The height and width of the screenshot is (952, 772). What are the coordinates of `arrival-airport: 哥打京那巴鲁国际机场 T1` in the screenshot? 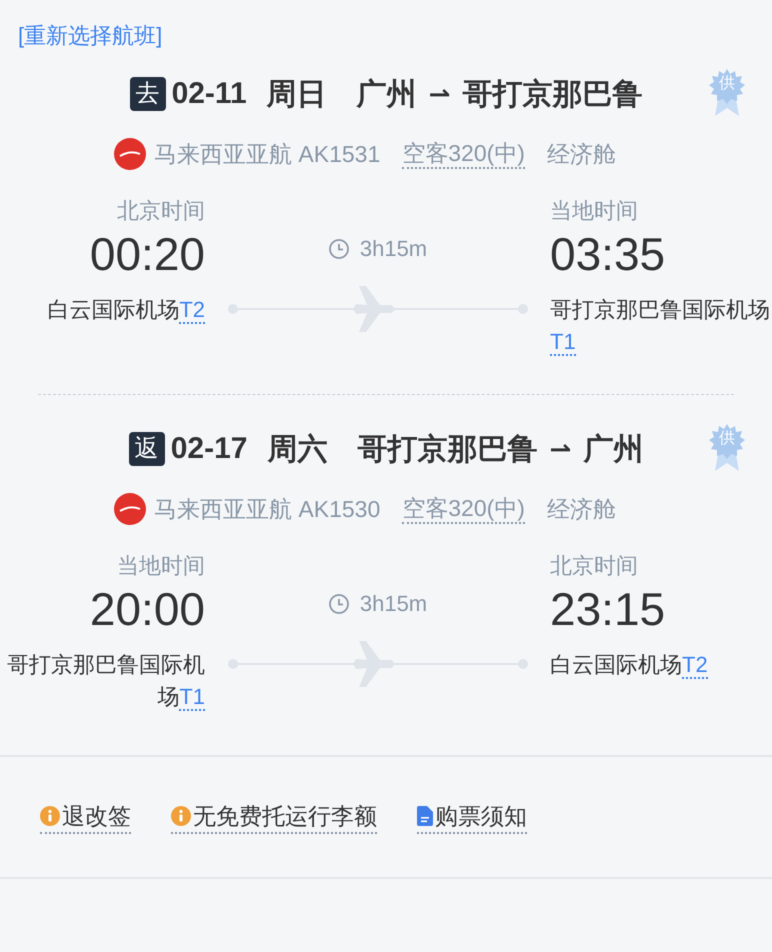 It's located at (660, 327).